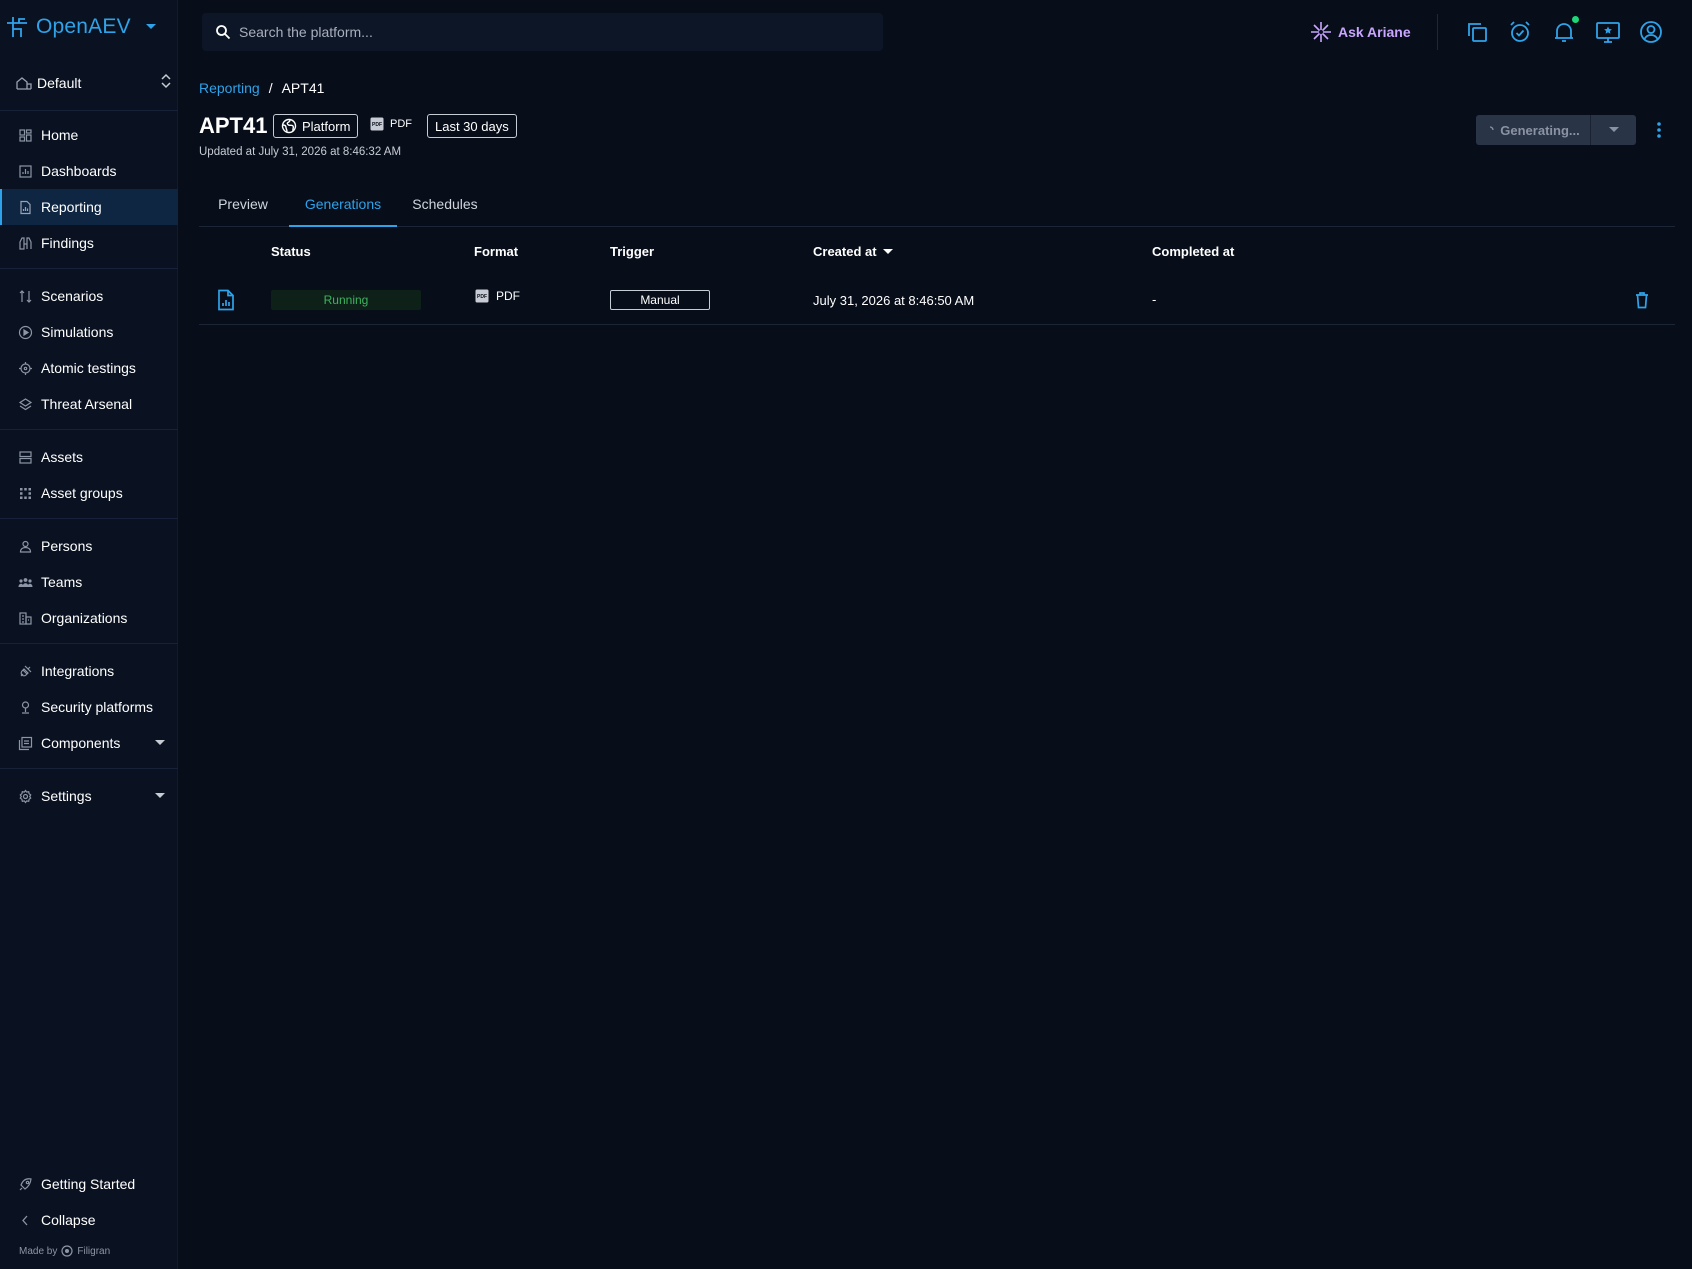 The width and height of the screenshot is (1692, 1269). What do you see at coordinates (89, 493) in the screenshot?
I see `sidebar-item-asset-groups: Asset groups` at bounding box center [89, 493].